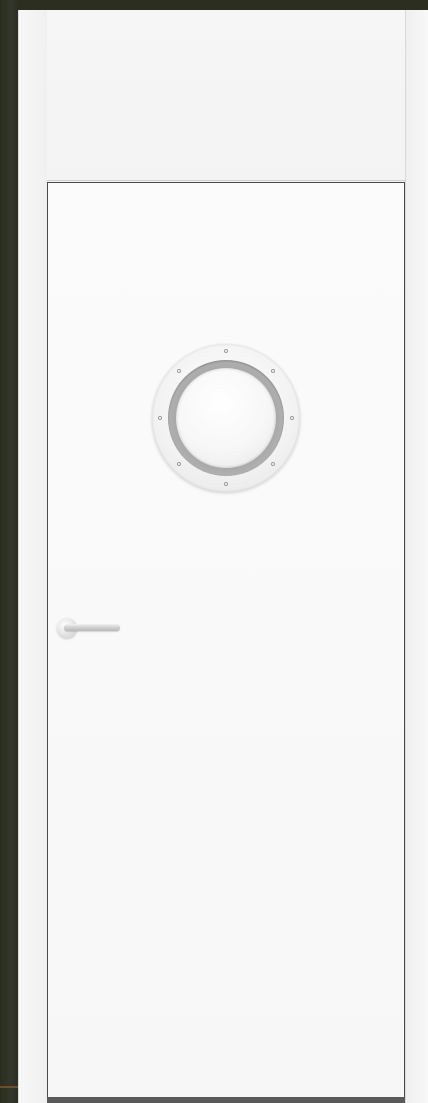 The height and width of the screenshot is (1103, 428). I want to click on porthole-glass, so click(226, 418).